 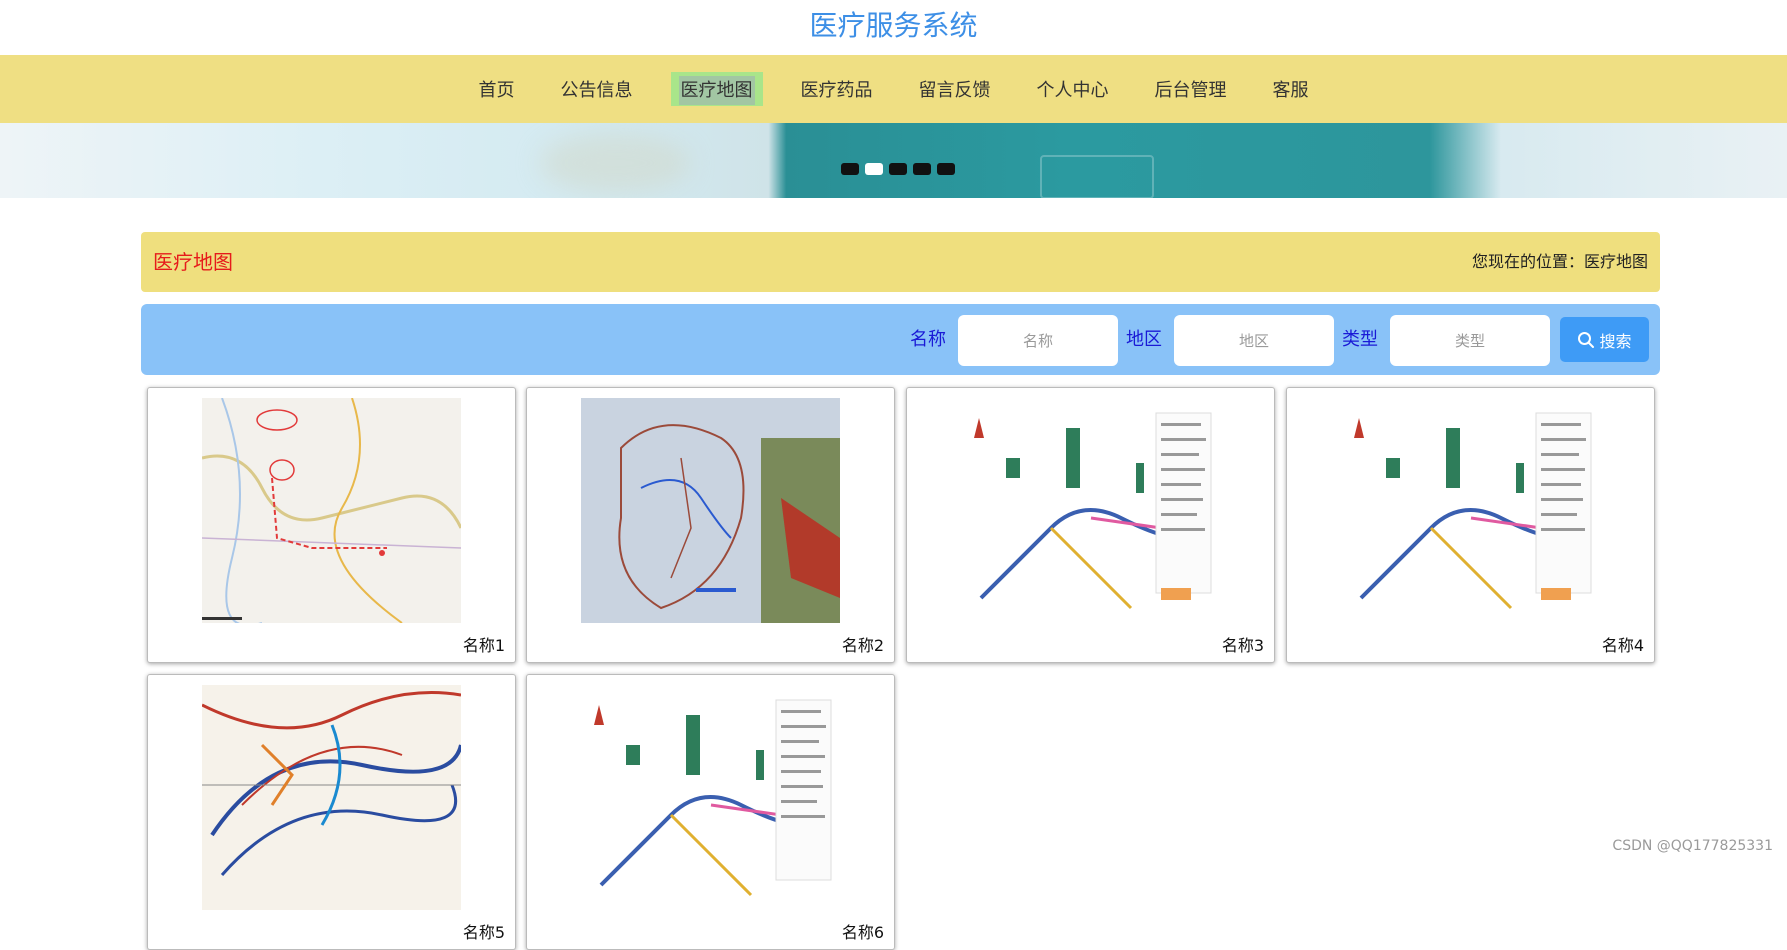 What do you see at coordinates (862, 645) in the screenshot?
I see `map-card-name: 名称2` at bounding box center [862, 645].